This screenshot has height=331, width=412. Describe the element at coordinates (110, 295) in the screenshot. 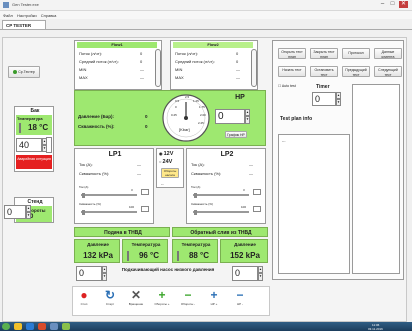

I see `rotate-icon: ↻` at that location.